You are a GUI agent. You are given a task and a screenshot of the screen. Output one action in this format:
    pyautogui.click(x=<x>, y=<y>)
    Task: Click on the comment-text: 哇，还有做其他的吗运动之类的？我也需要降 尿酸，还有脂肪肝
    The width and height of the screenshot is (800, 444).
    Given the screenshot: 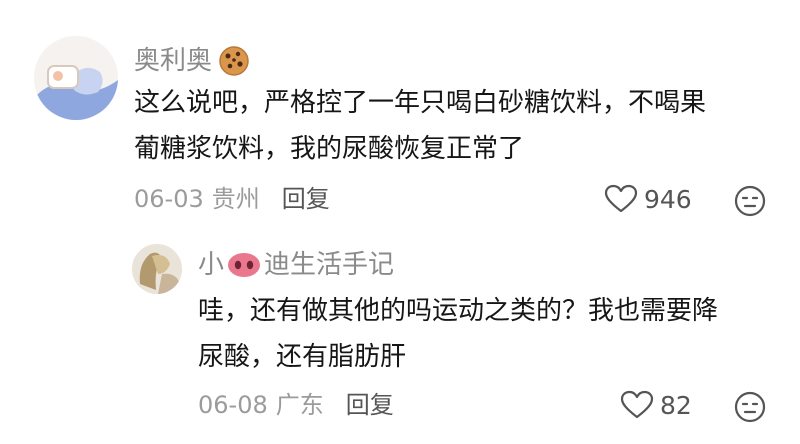 What is the action you would take?
    pyautogui.click(x=458, y=334)
    